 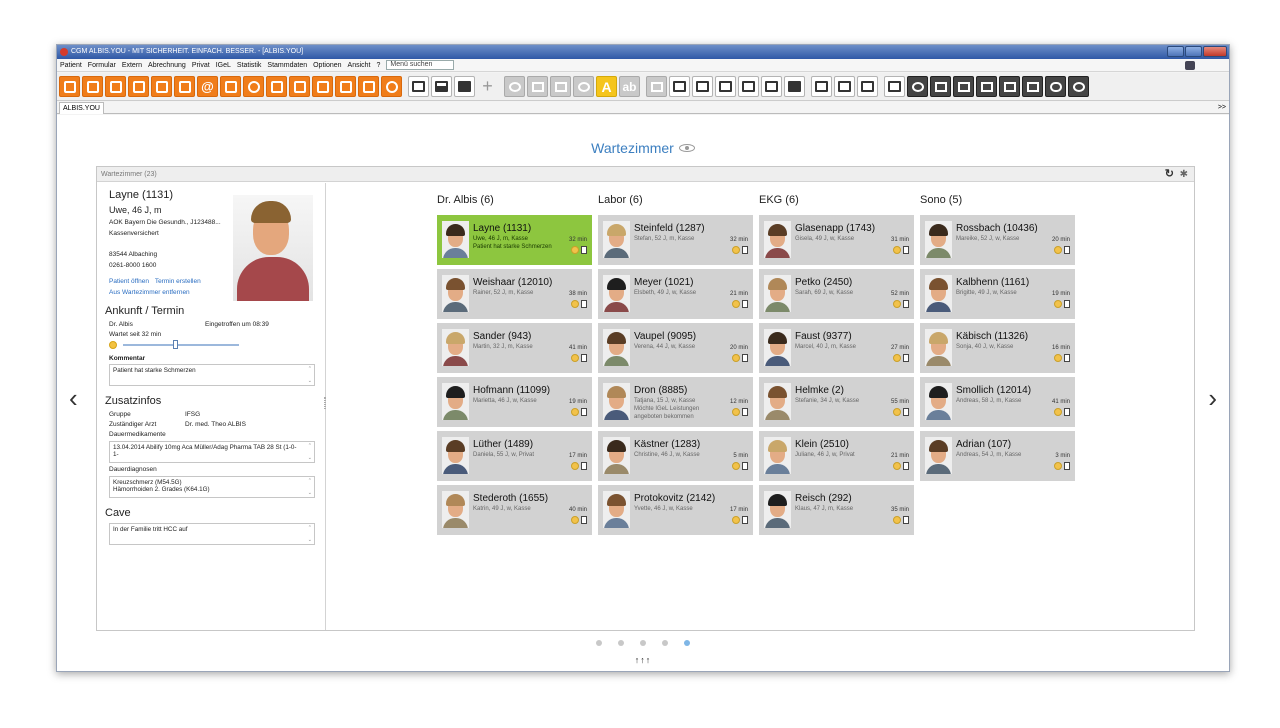 I want to click on statistics-icon, so click(x=345, y=86).